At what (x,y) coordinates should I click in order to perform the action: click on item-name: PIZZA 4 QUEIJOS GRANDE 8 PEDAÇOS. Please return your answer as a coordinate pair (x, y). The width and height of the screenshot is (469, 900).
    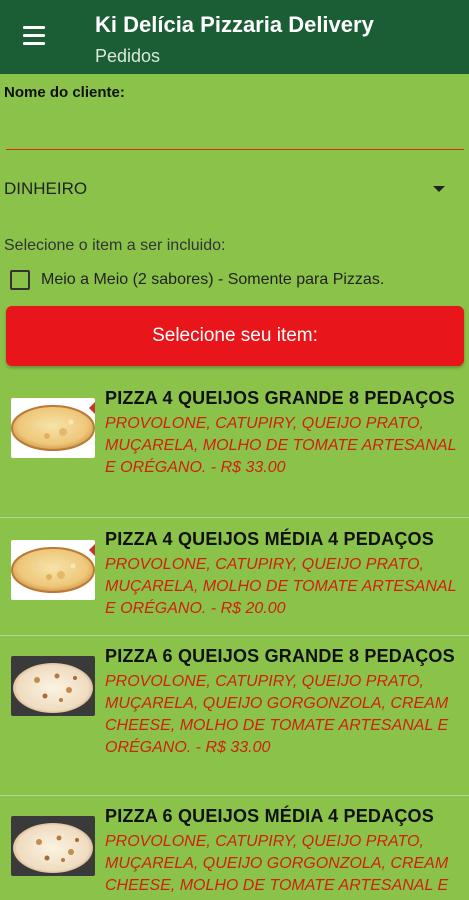
    Looking at the image, I should click on (280, 398).